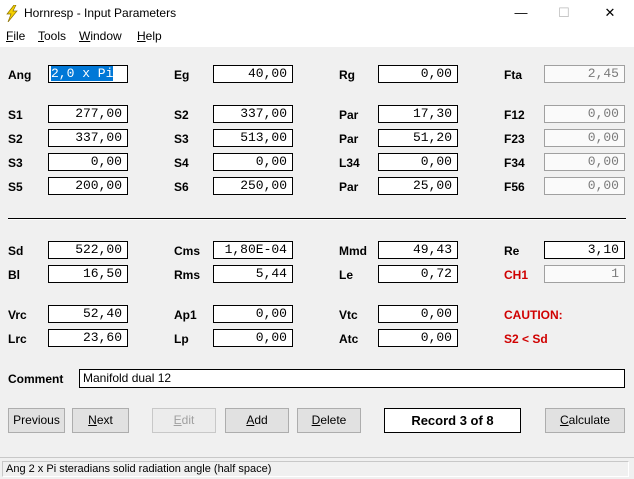  I want to click on atc-field: 0,00, so click(418, 338).